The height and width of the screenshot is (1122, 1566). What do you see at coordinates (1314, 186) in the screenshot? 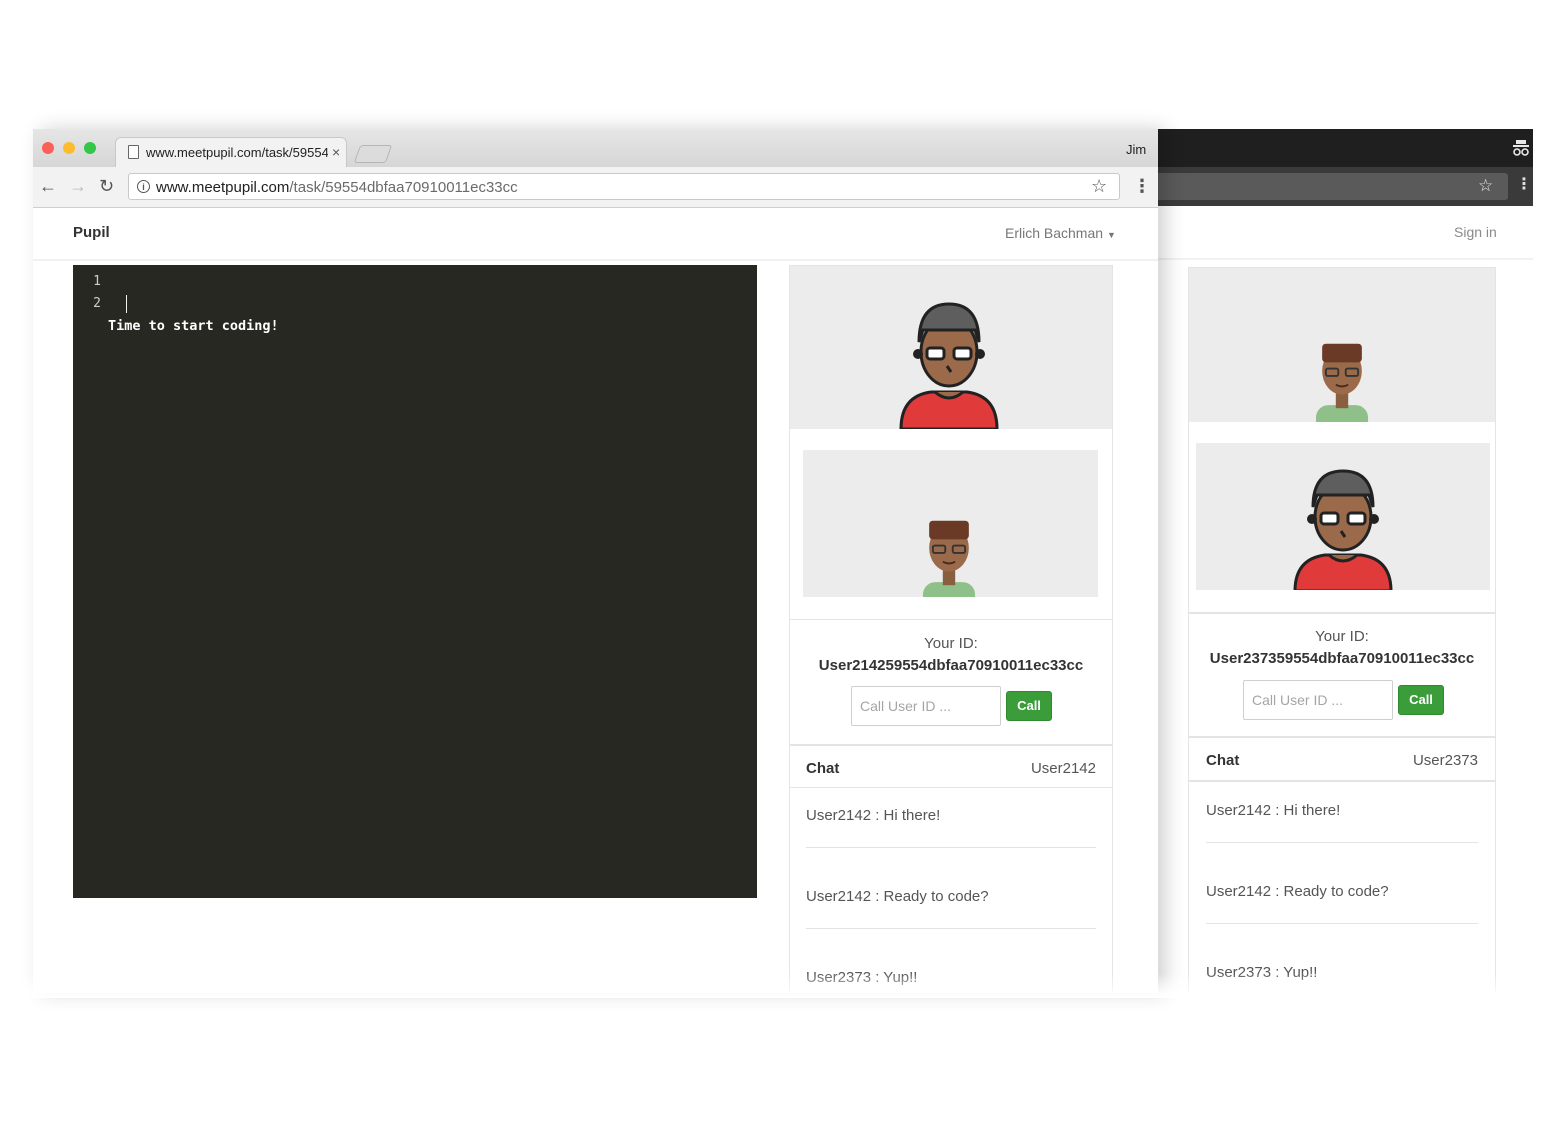
I see `incognito-address-bar` at bounding box center [1314, 186].